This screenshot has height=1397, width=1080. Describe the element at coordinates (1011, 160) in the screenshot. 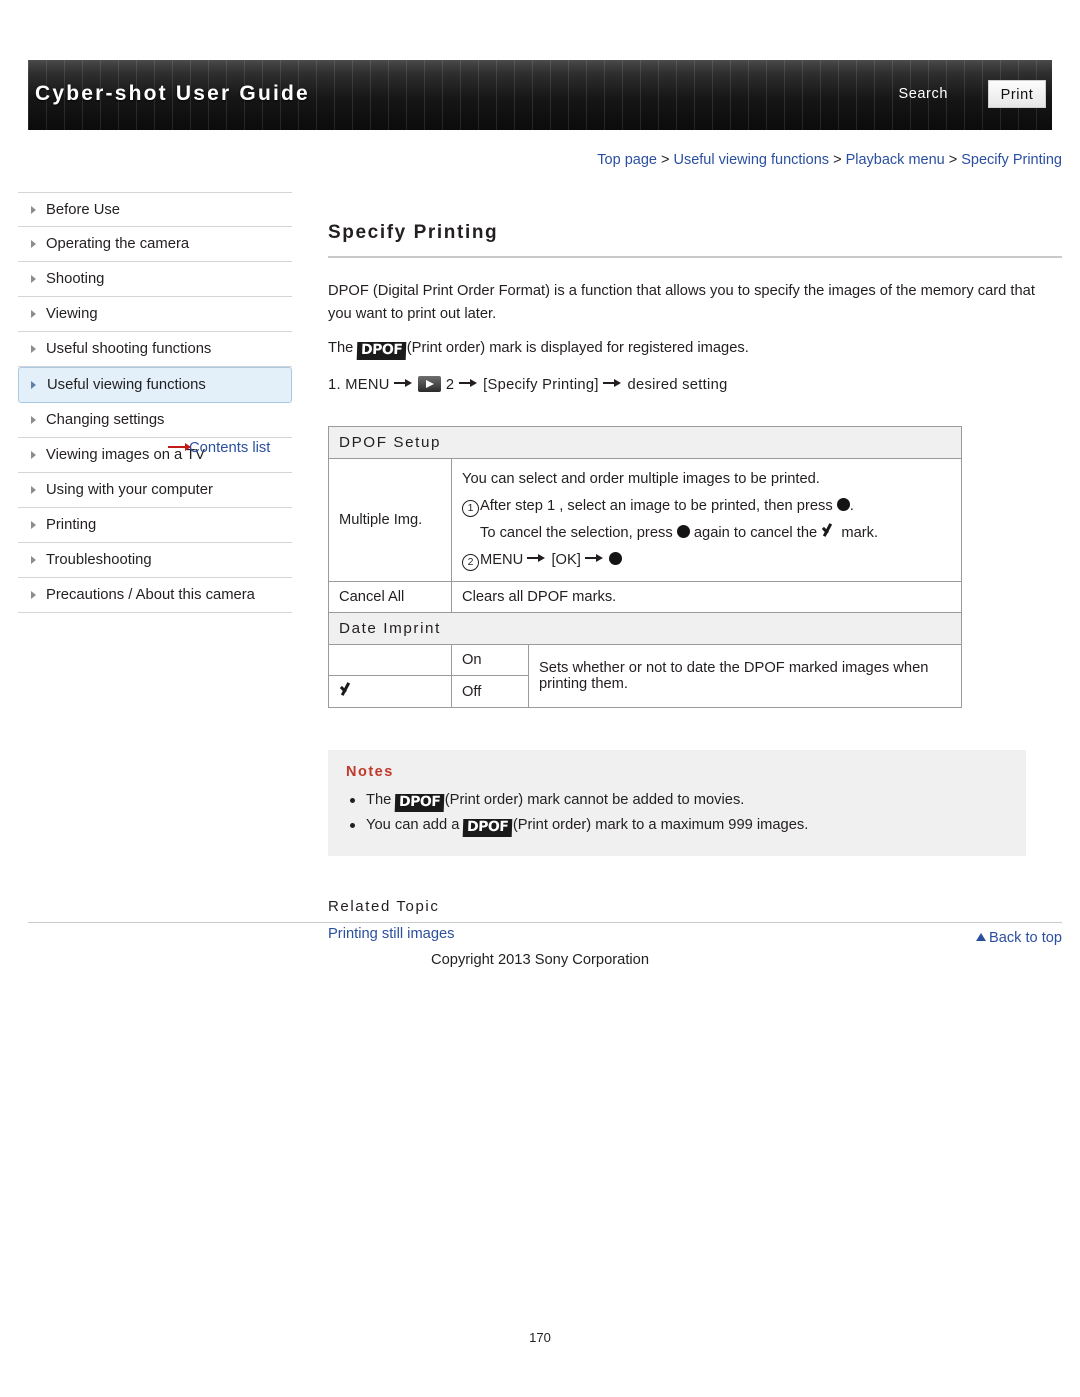

I see `breadcrumb-item-specify-printing: Specify Printing` at that location.